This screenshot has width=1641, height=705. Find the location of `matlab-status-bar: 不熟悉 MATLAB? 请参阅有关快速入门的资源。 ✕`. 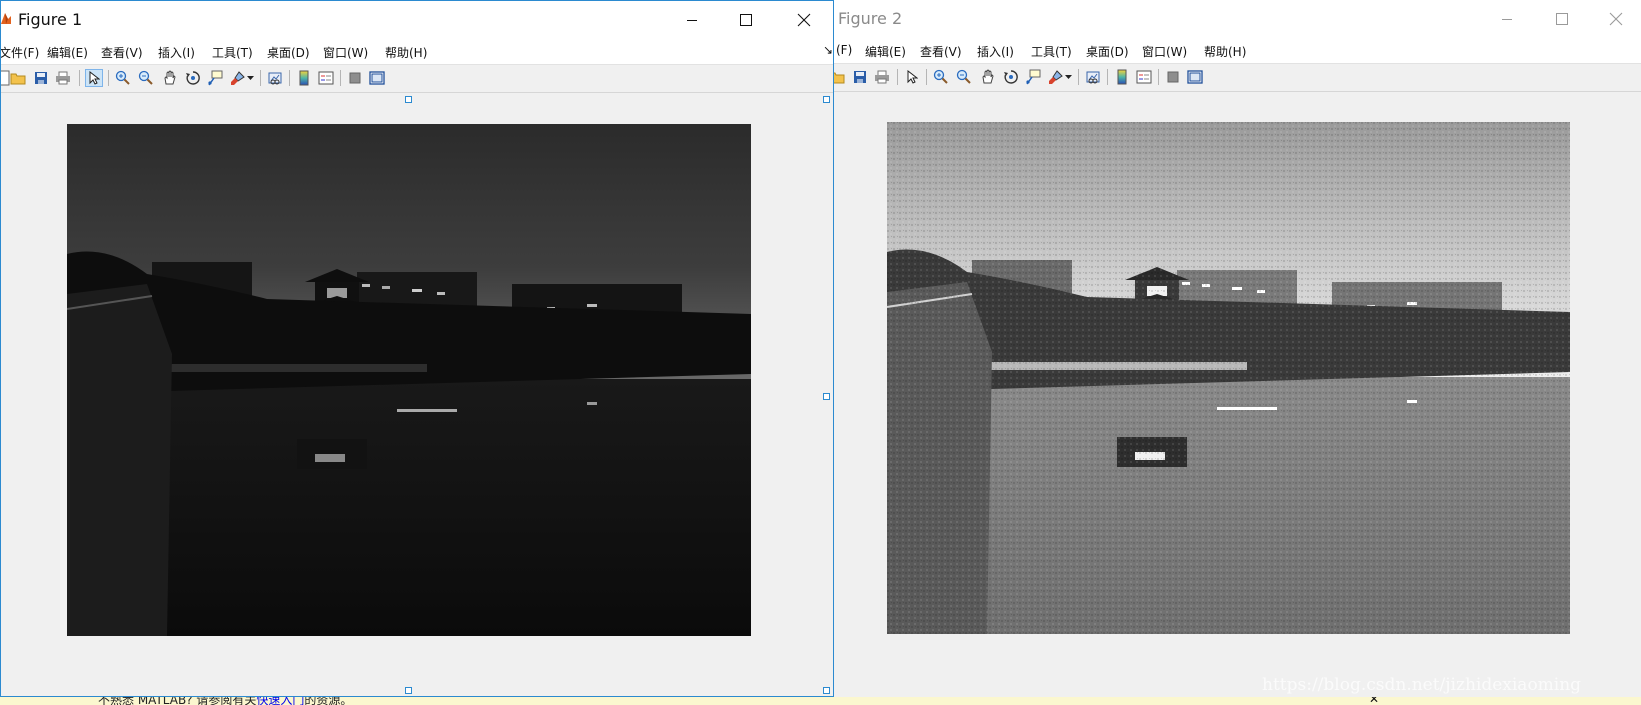

matlab-status-bar: 不熟悉 MATLAB? 请参阅有关快速入门的资源。 ✕ is located at coordinates (820, 701).